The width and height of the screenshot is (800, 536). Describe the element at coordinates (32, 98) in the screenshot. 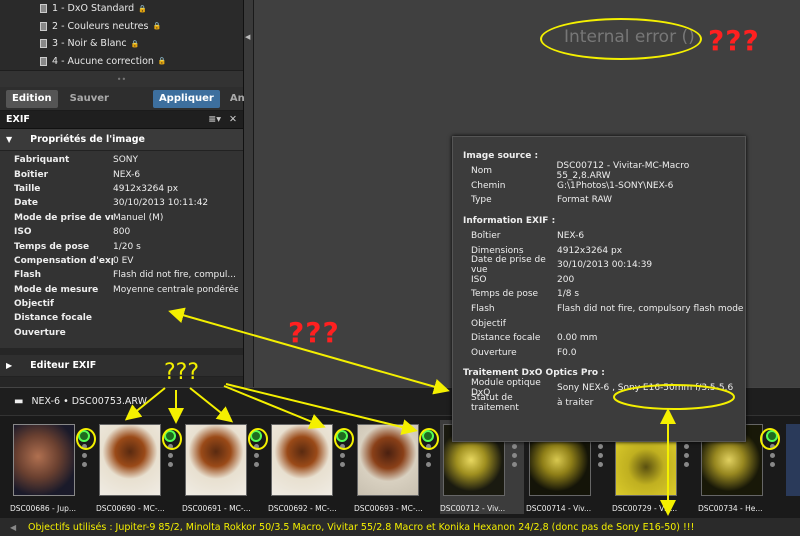

I see `edition-button: Edition` at that location.